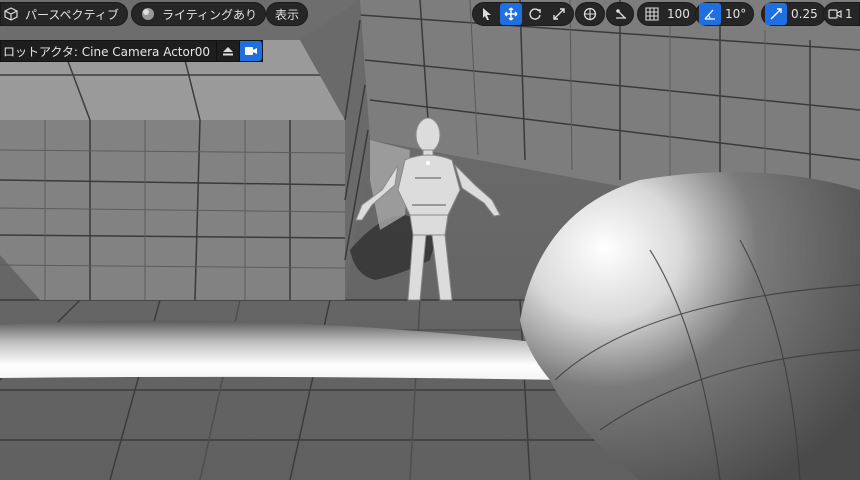 The width and height of the screenshot is (860, 480). I want to click on rotate-icon, so click(535, 14).